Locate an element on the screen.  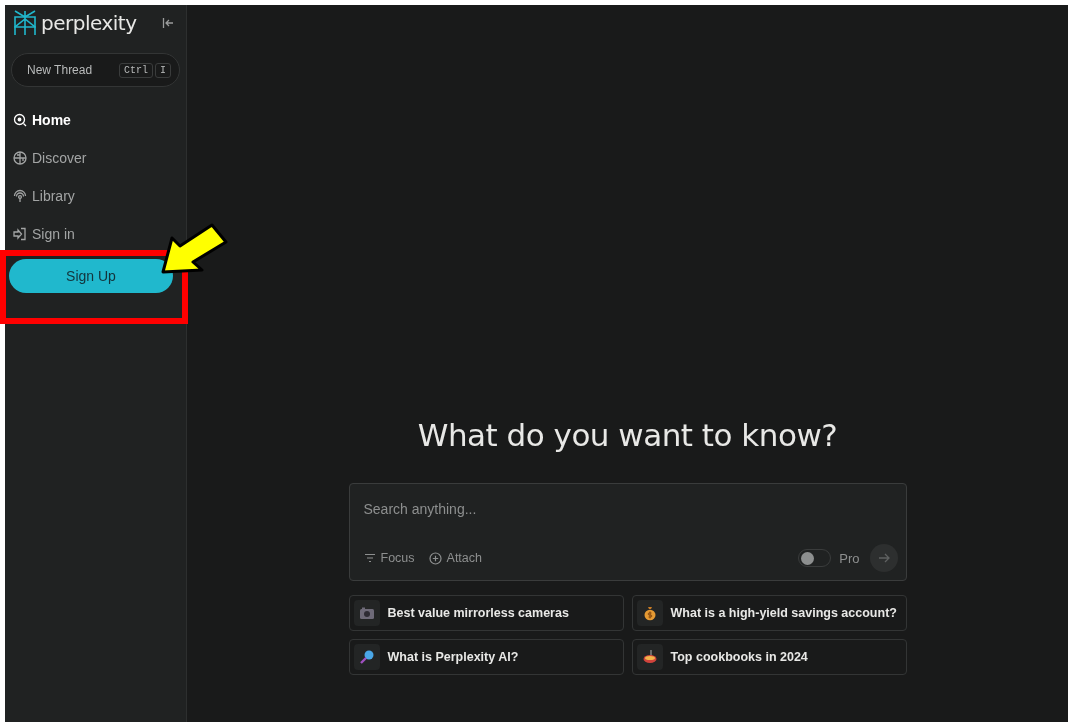
camera-icon is located at coordinates (366, 613).